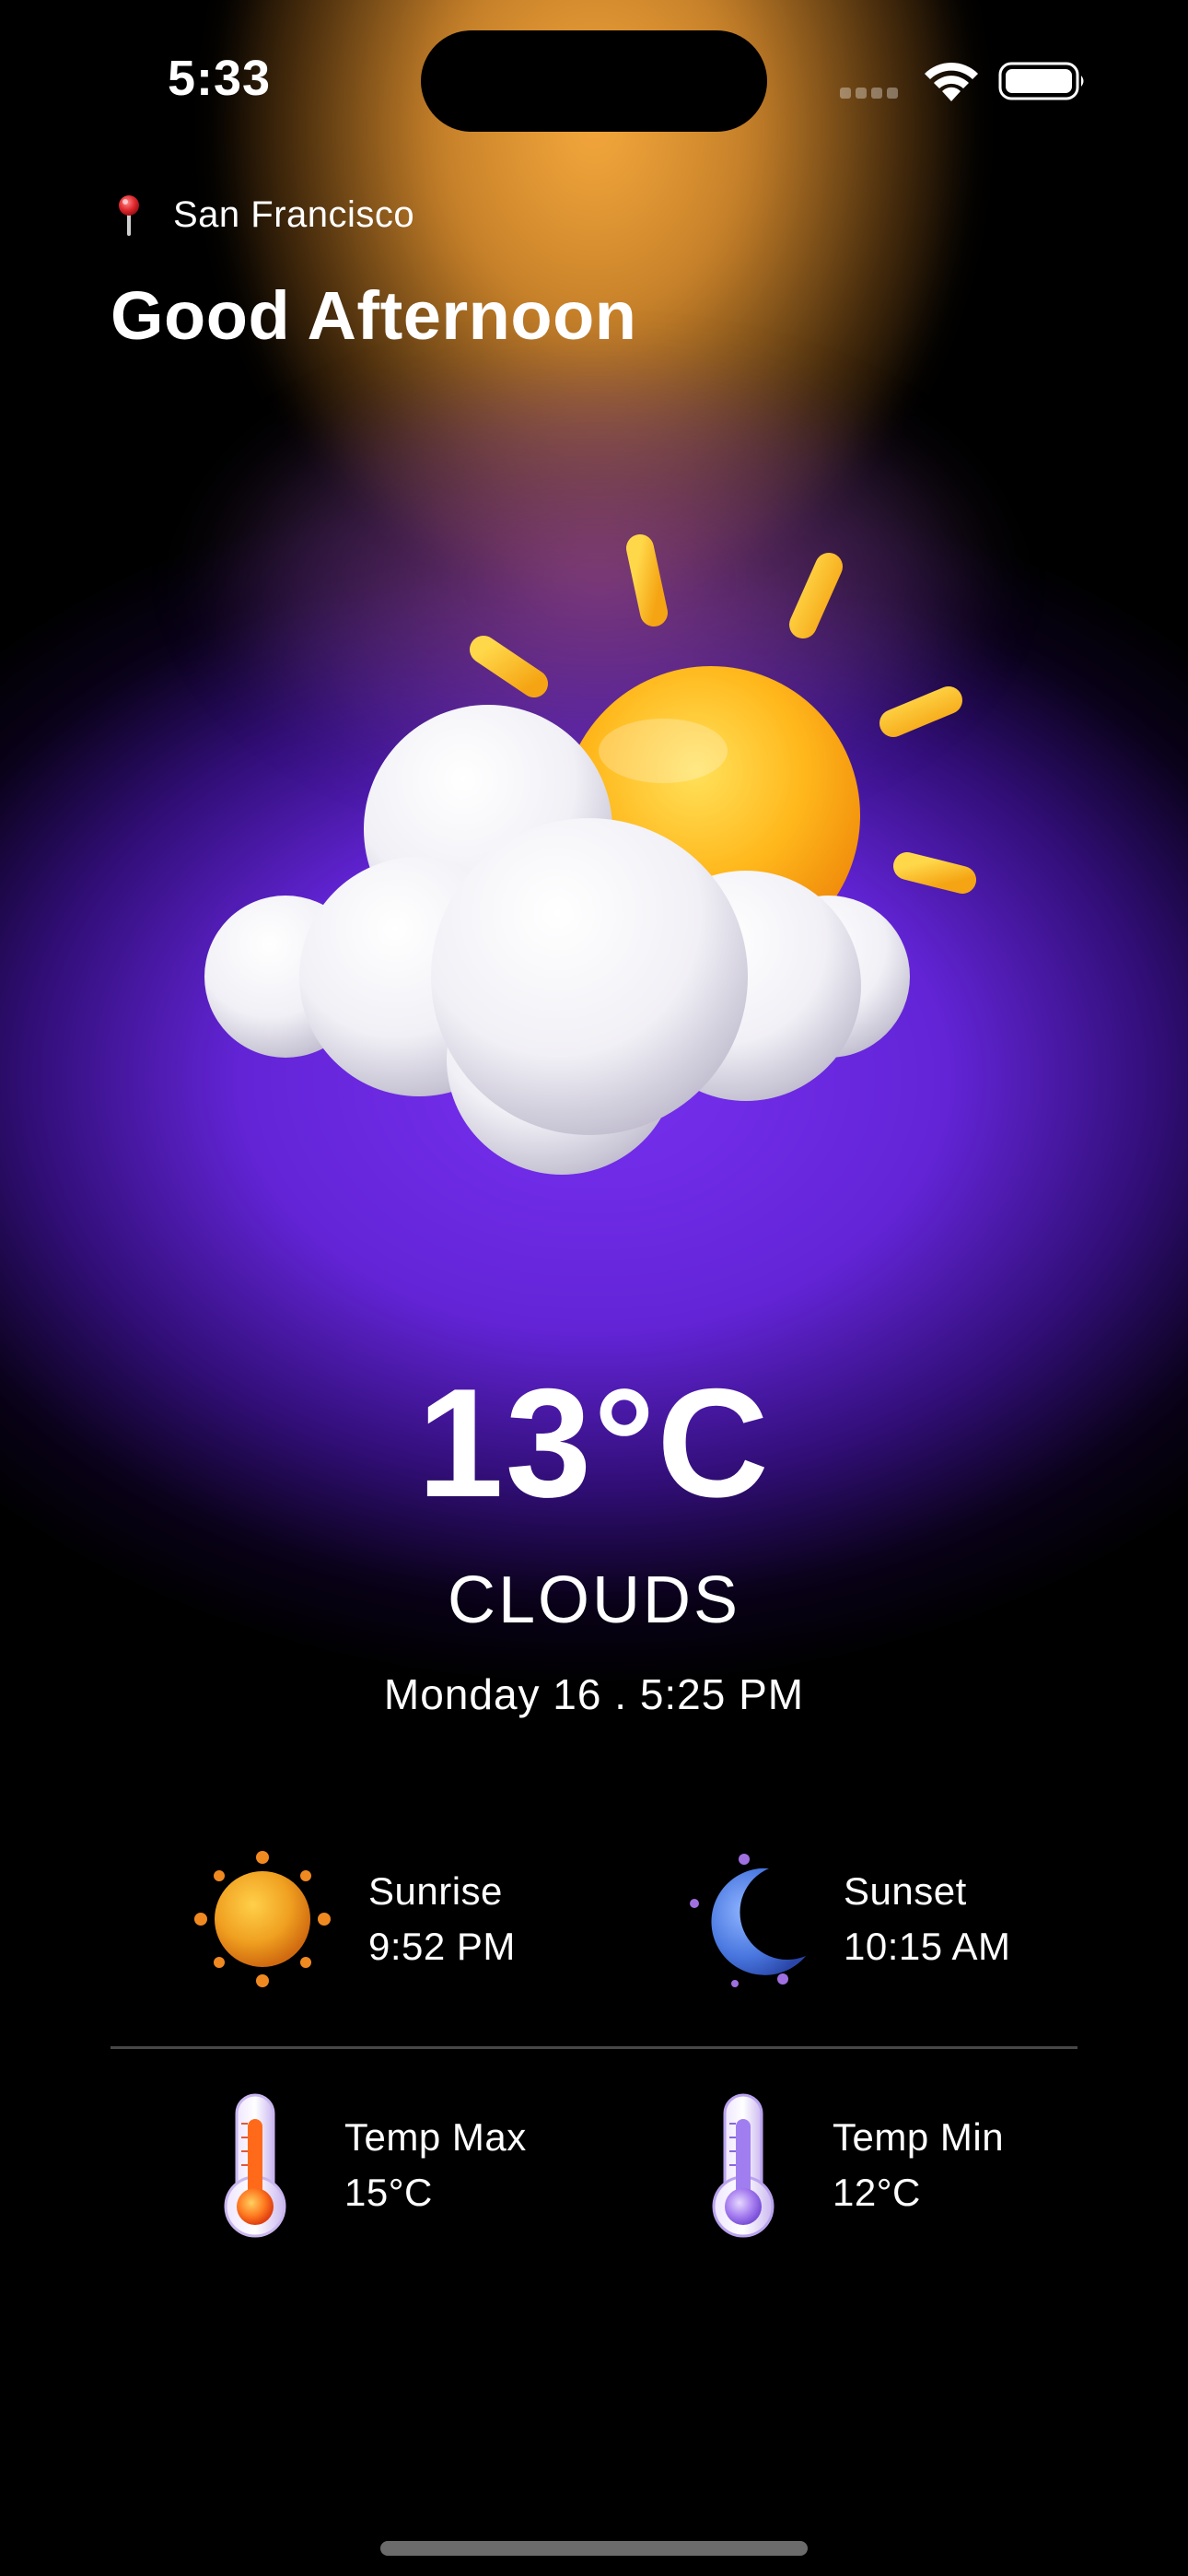  Describe the element at coordinates (594, 2548) in the screenshot. I see `home-indicator` at that location.